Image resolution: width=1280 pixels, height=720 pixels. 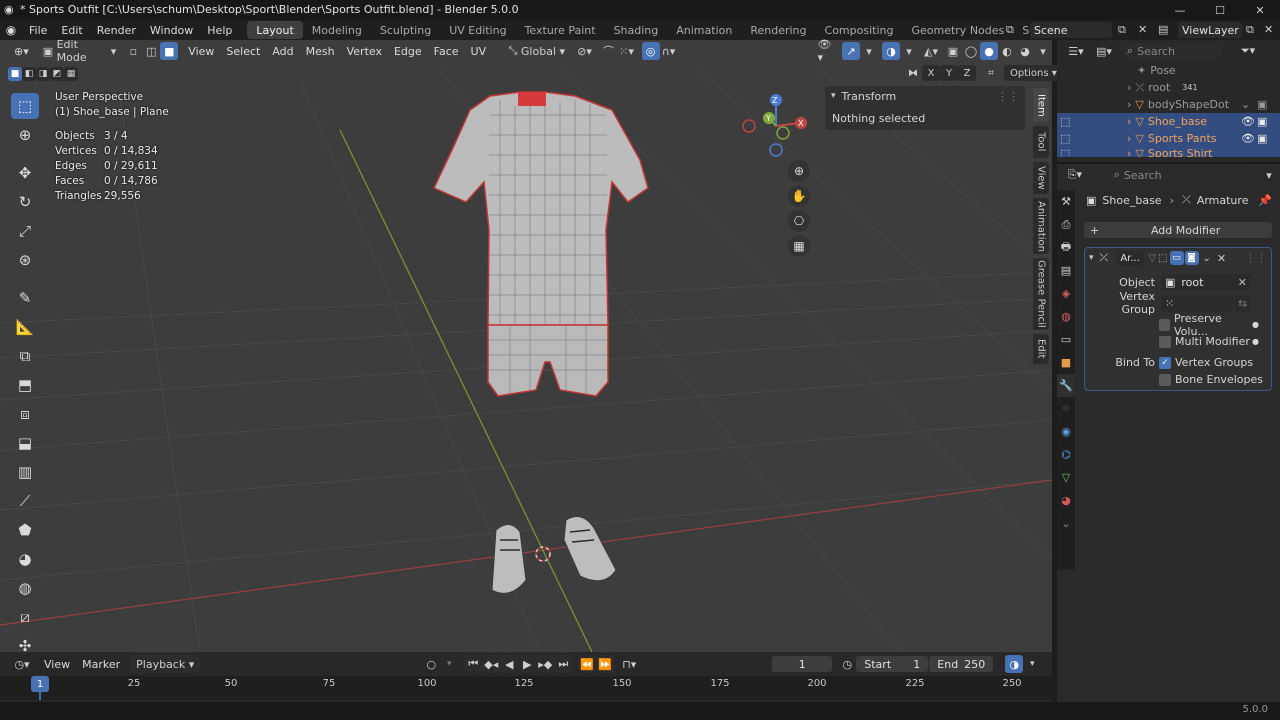 I want to click on workspace-tab-sculpting: Sculpting, so click(x=405, y=30).